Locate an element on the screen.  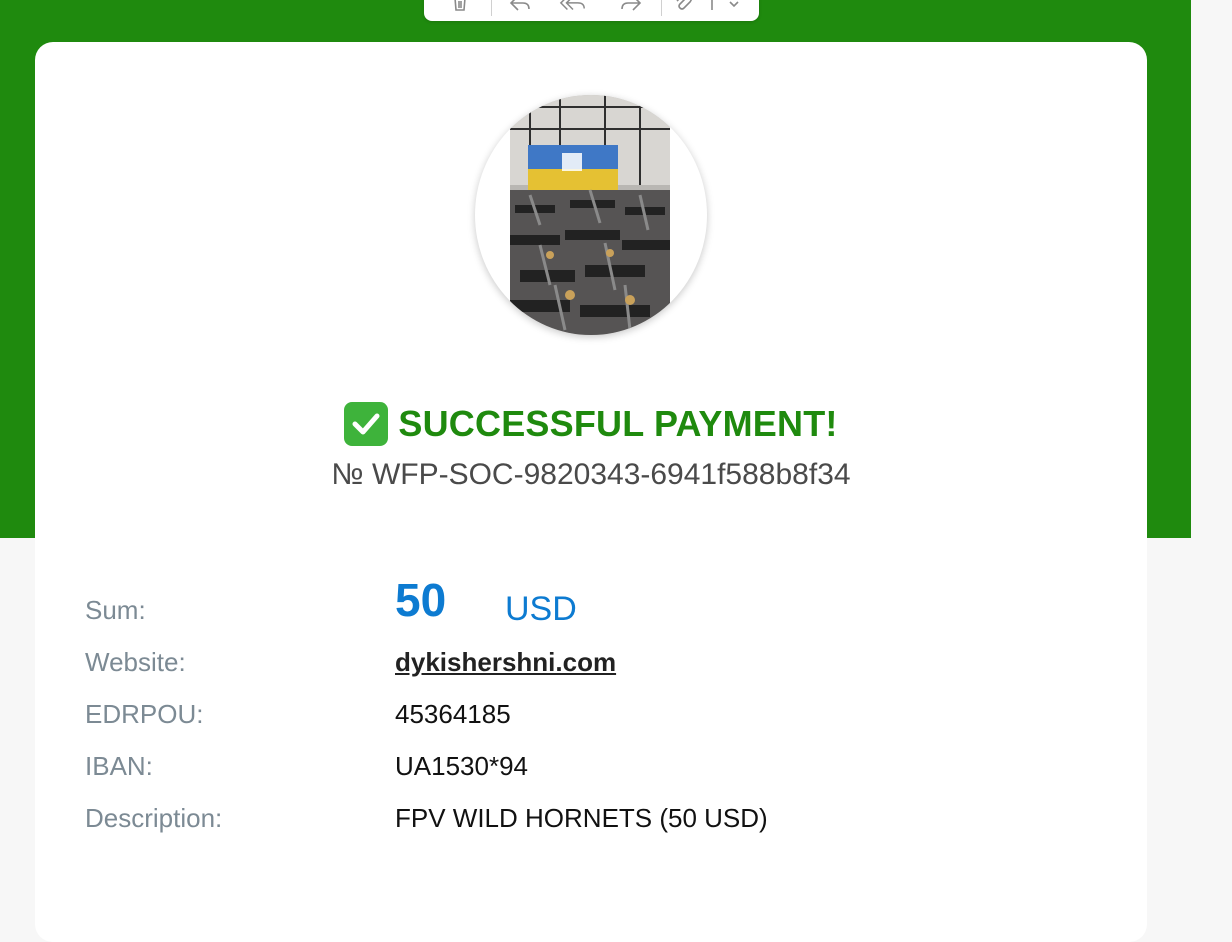
more-dropdown-icon is located at coordinates (722, 7).